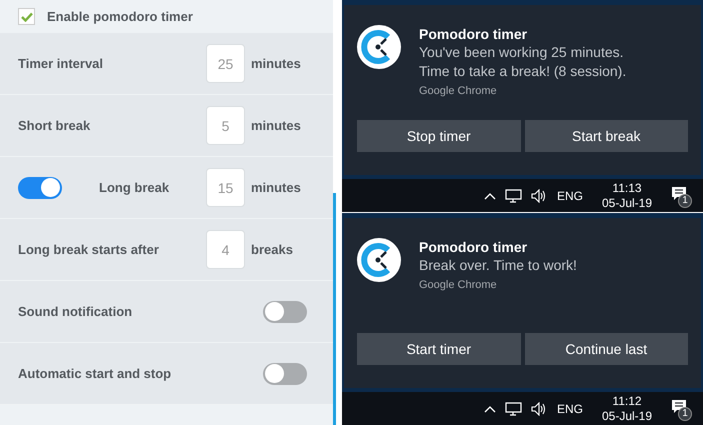 The height and width of the screenshot is (425, 703). What do you see at coordinates (120, 17) in the screenshot?
I see `checkbox-label: Enable pomodoro timer` at bounding box center [120, 17].